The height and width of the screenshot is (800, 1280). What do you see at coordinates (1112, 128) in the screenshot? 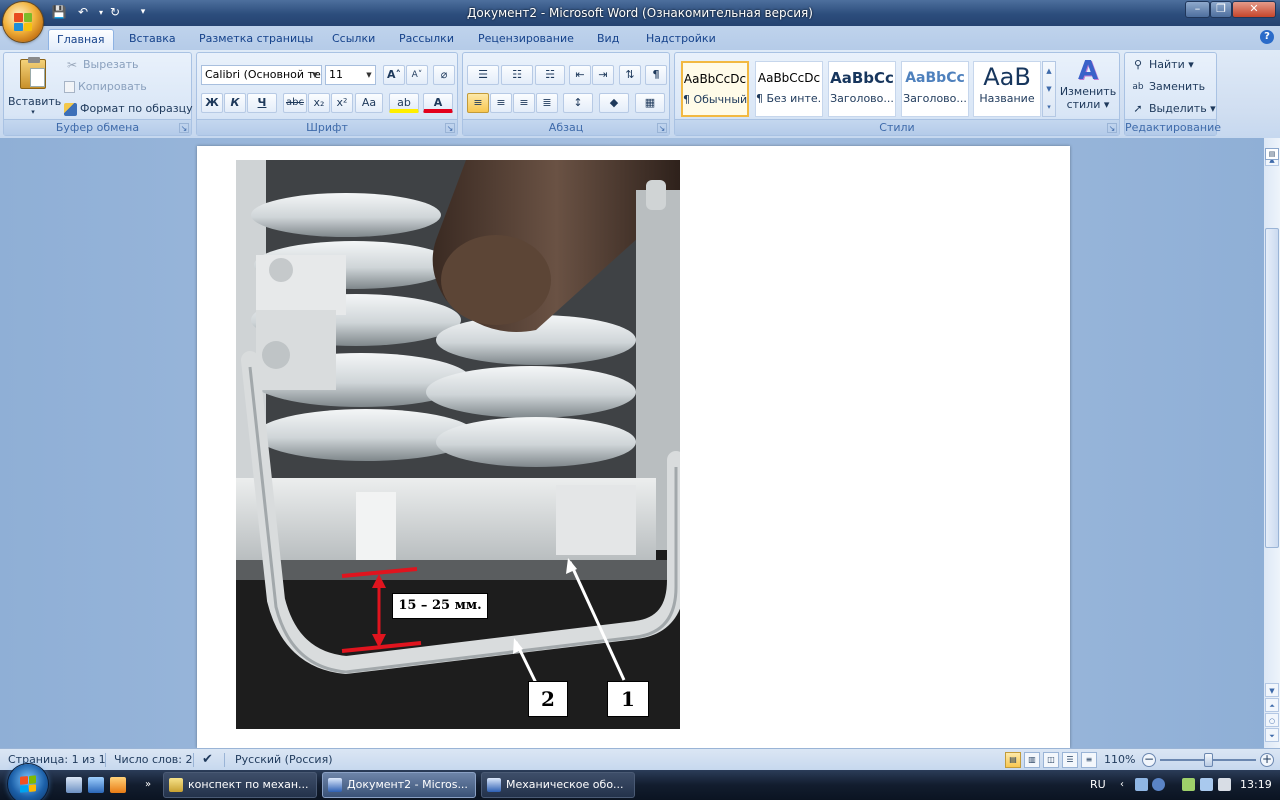
I see `styles-launcher-icon: ↘` at bounding box center [1112, 128].